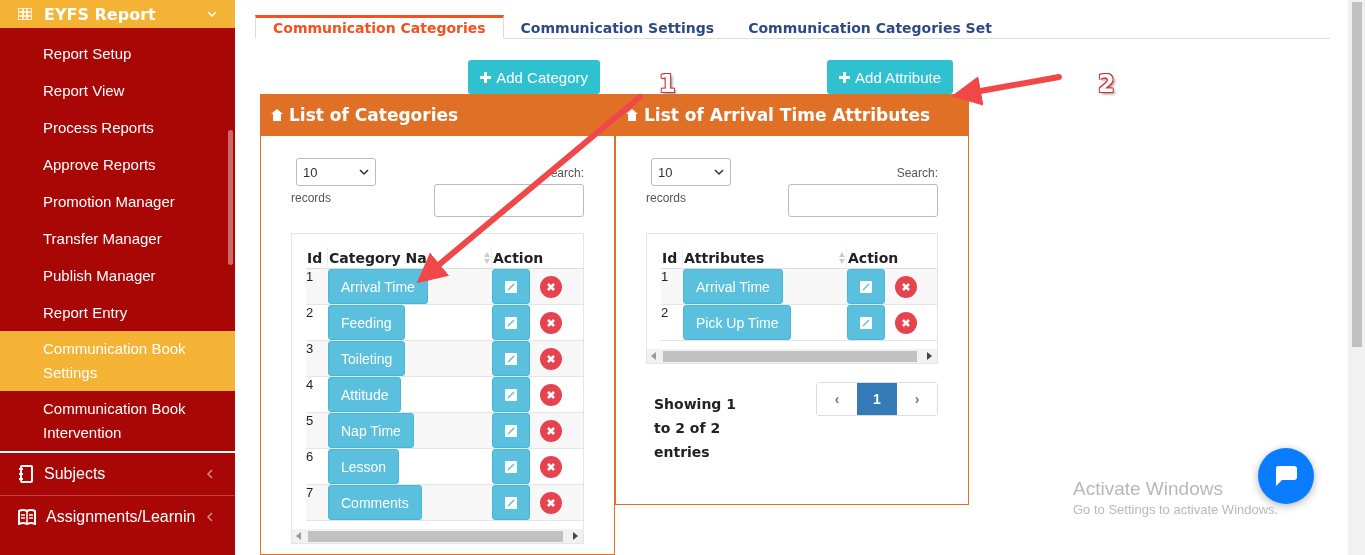  What do you see at coordinates (317, 395) in the screenshot?
I see `id-cell: 4` at bounding box center [317, 395].